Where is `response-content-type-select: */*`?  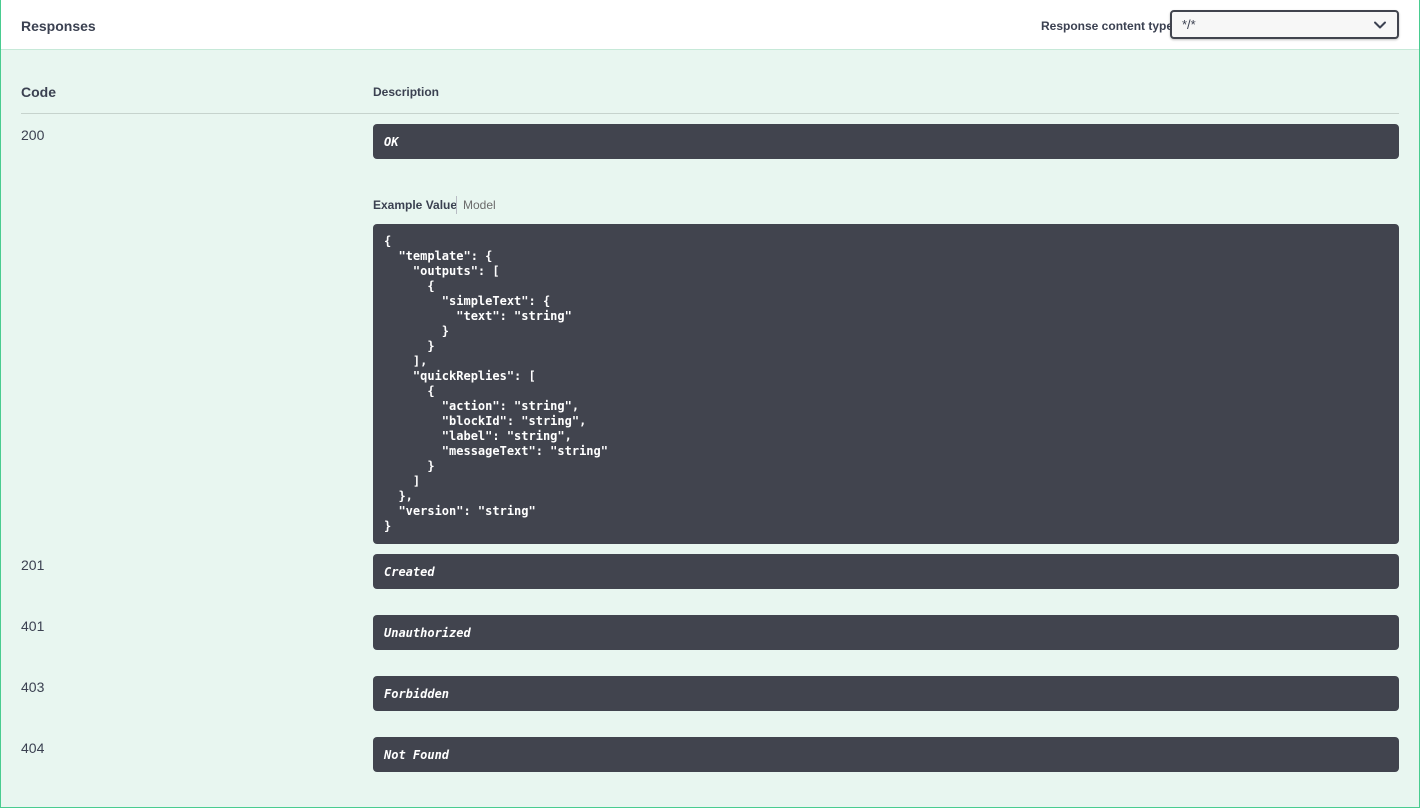
response-content-type-select: */* is located at coordinates (1284, 24).